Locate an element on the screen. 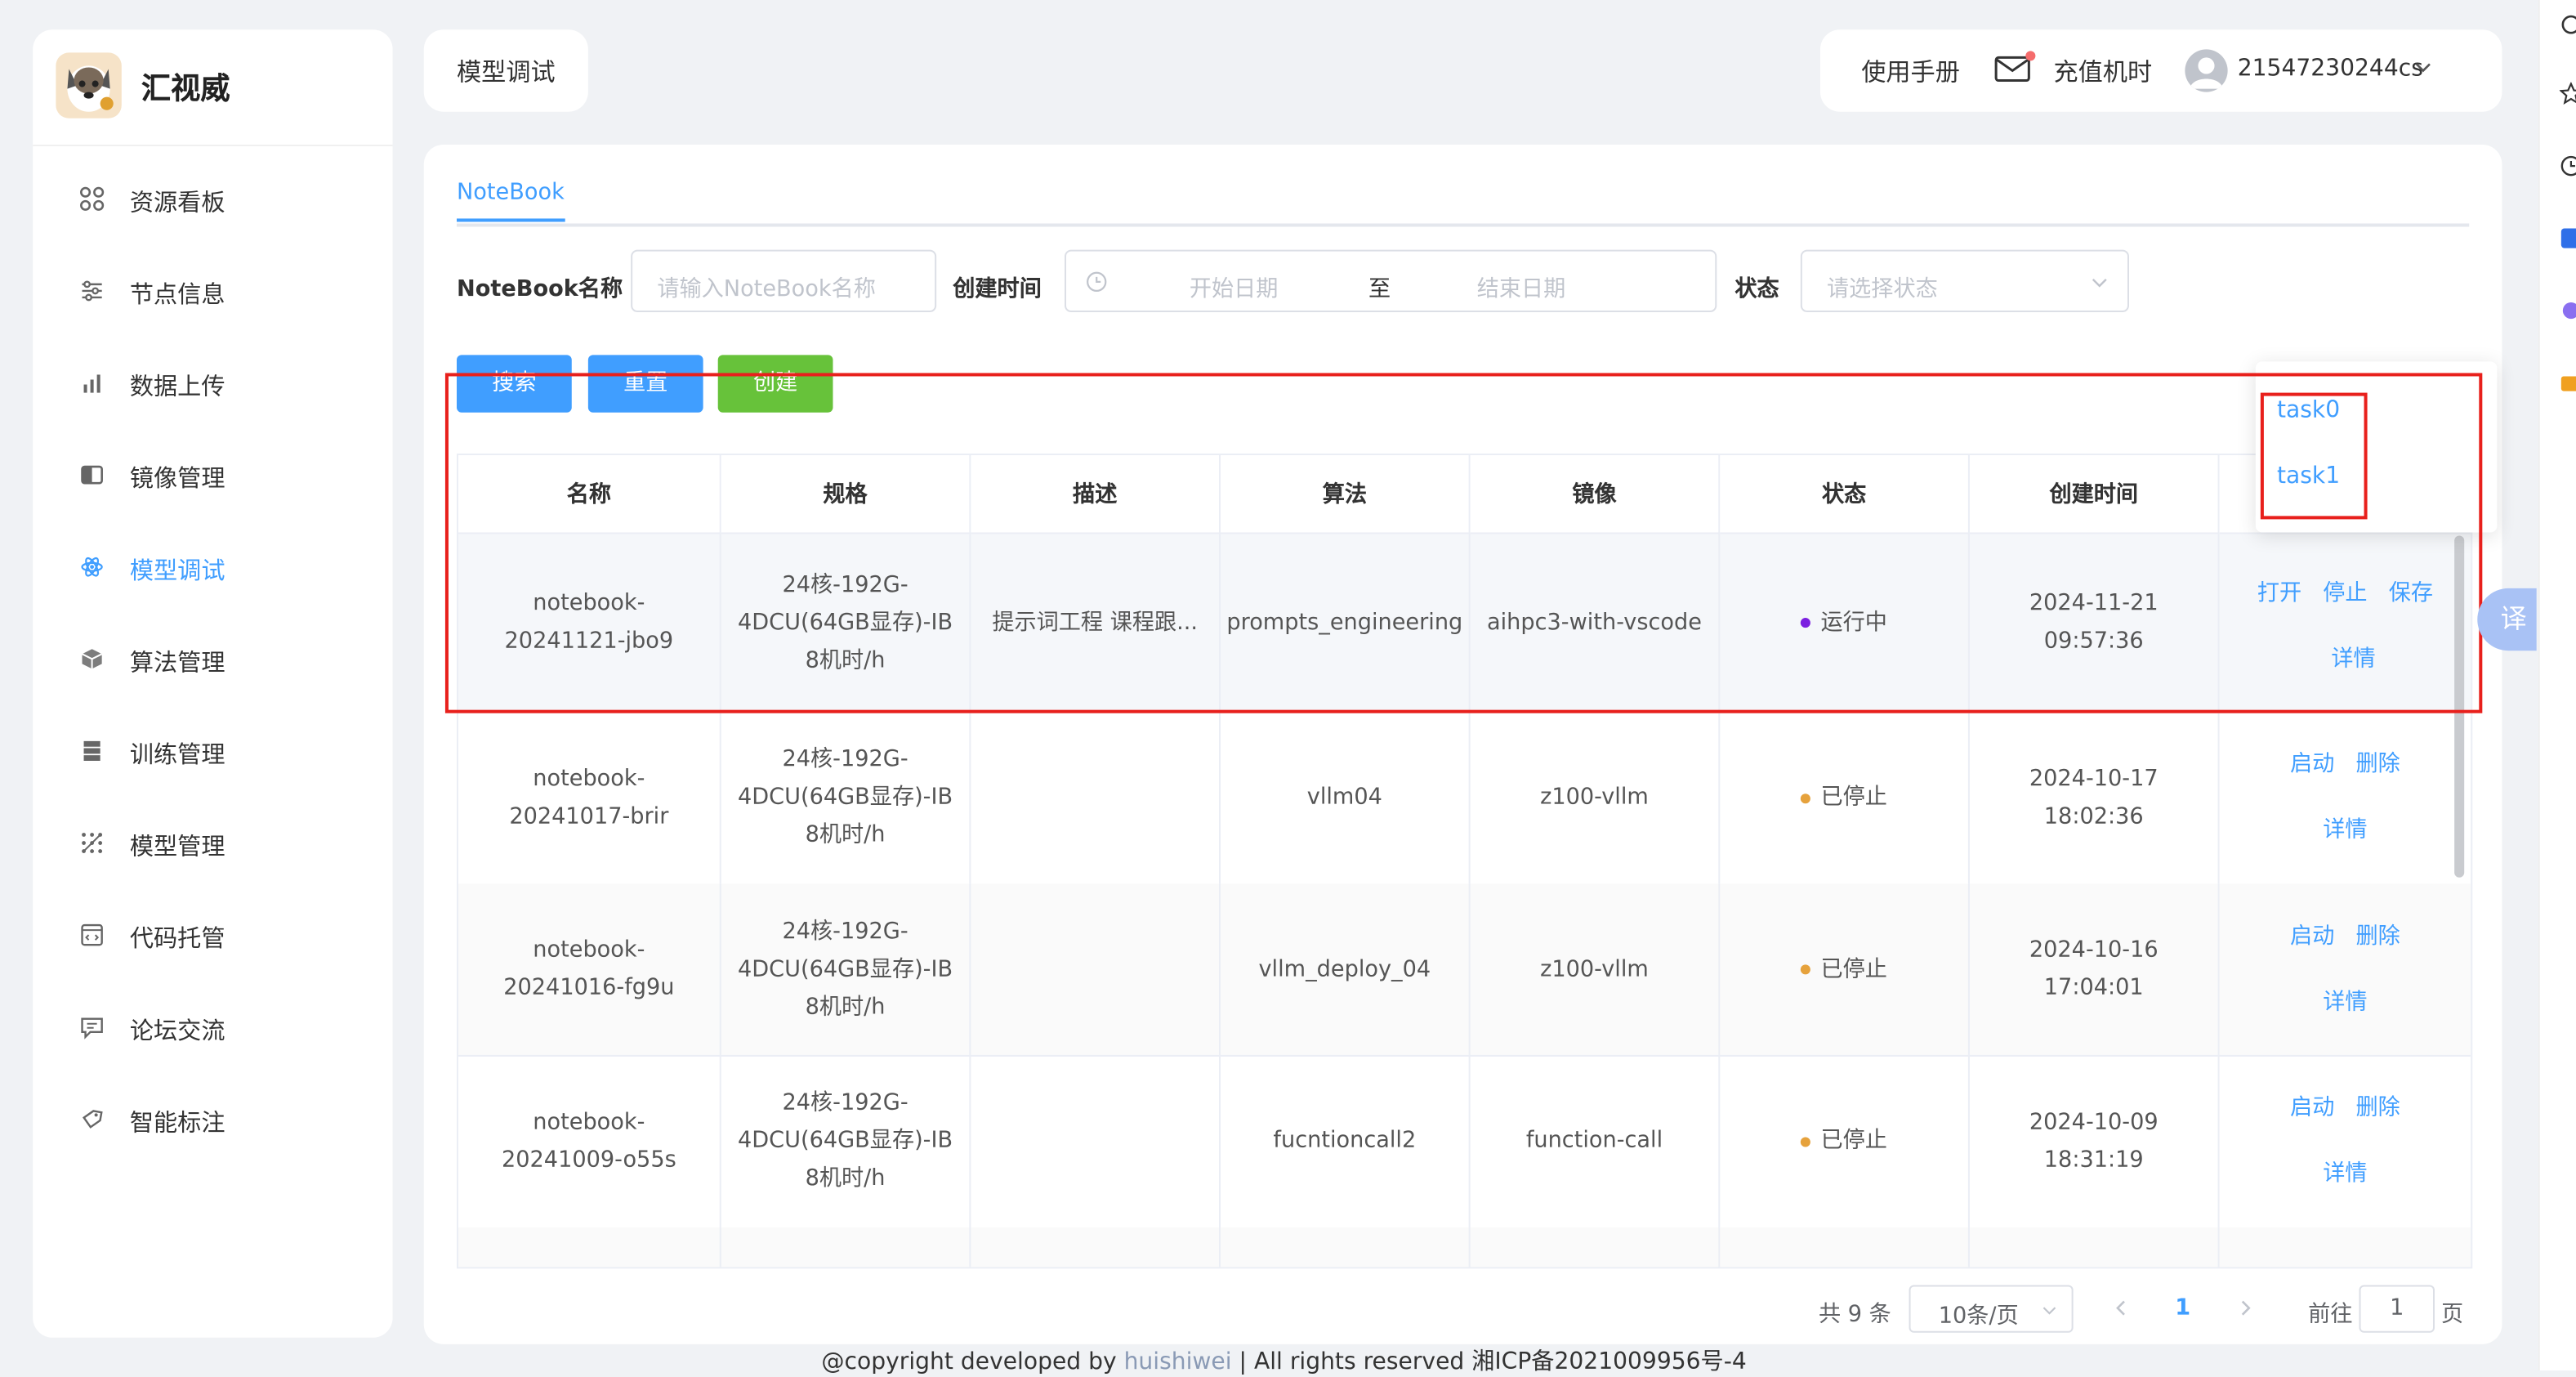 This screenshot has height=1377, width=2576. sidebar-item-training-mgmt: 训练管理 is located at coordinates (213, 752).